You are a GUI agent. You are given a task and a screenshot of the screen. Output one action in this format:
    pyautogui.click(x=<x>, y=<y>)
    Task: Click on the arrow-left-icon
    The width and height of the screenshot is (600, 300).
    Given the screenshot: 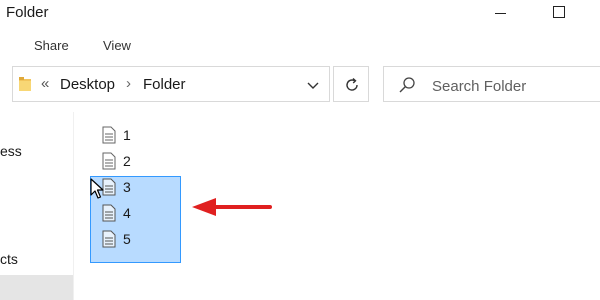 What is the action you would take?
    pyautogui.click(x=232, y=207)
    